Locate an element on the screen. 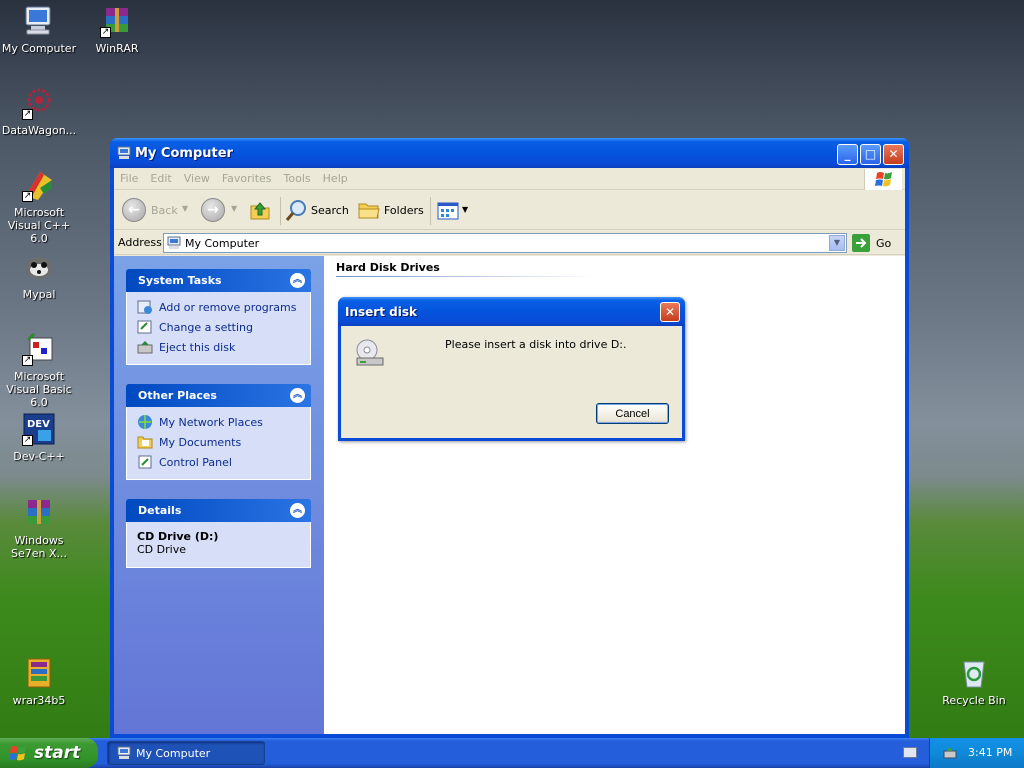 The height and width of the screenshot is (768, 1024). folders-icon is located at coordinates (369, 211).